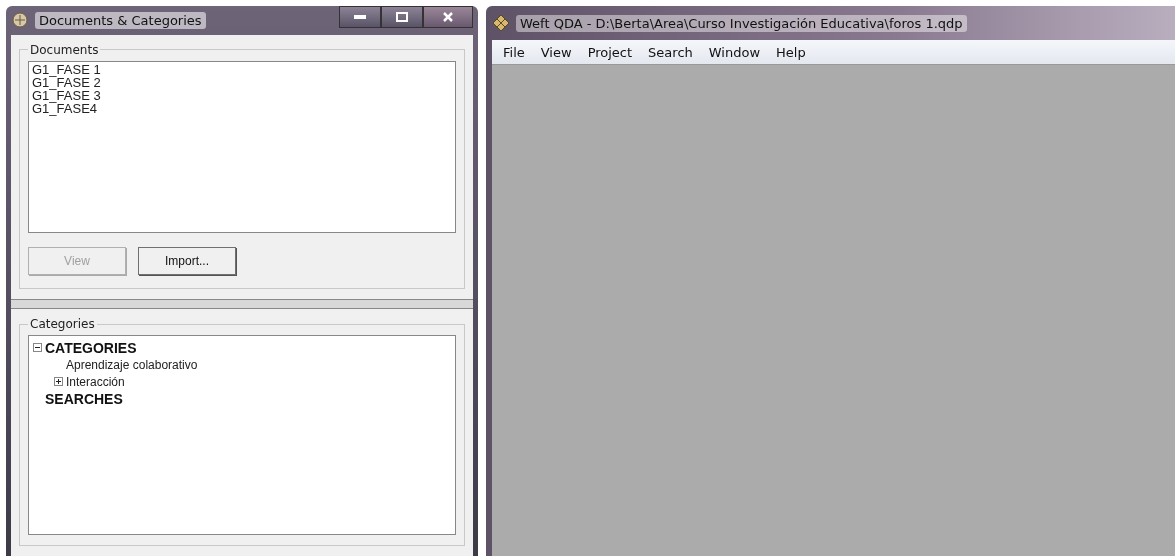  What do you see at coordinates (242, 108) in the screenshot?
I see `list-item: G1_FASE4` at bounding box center [242, 108].